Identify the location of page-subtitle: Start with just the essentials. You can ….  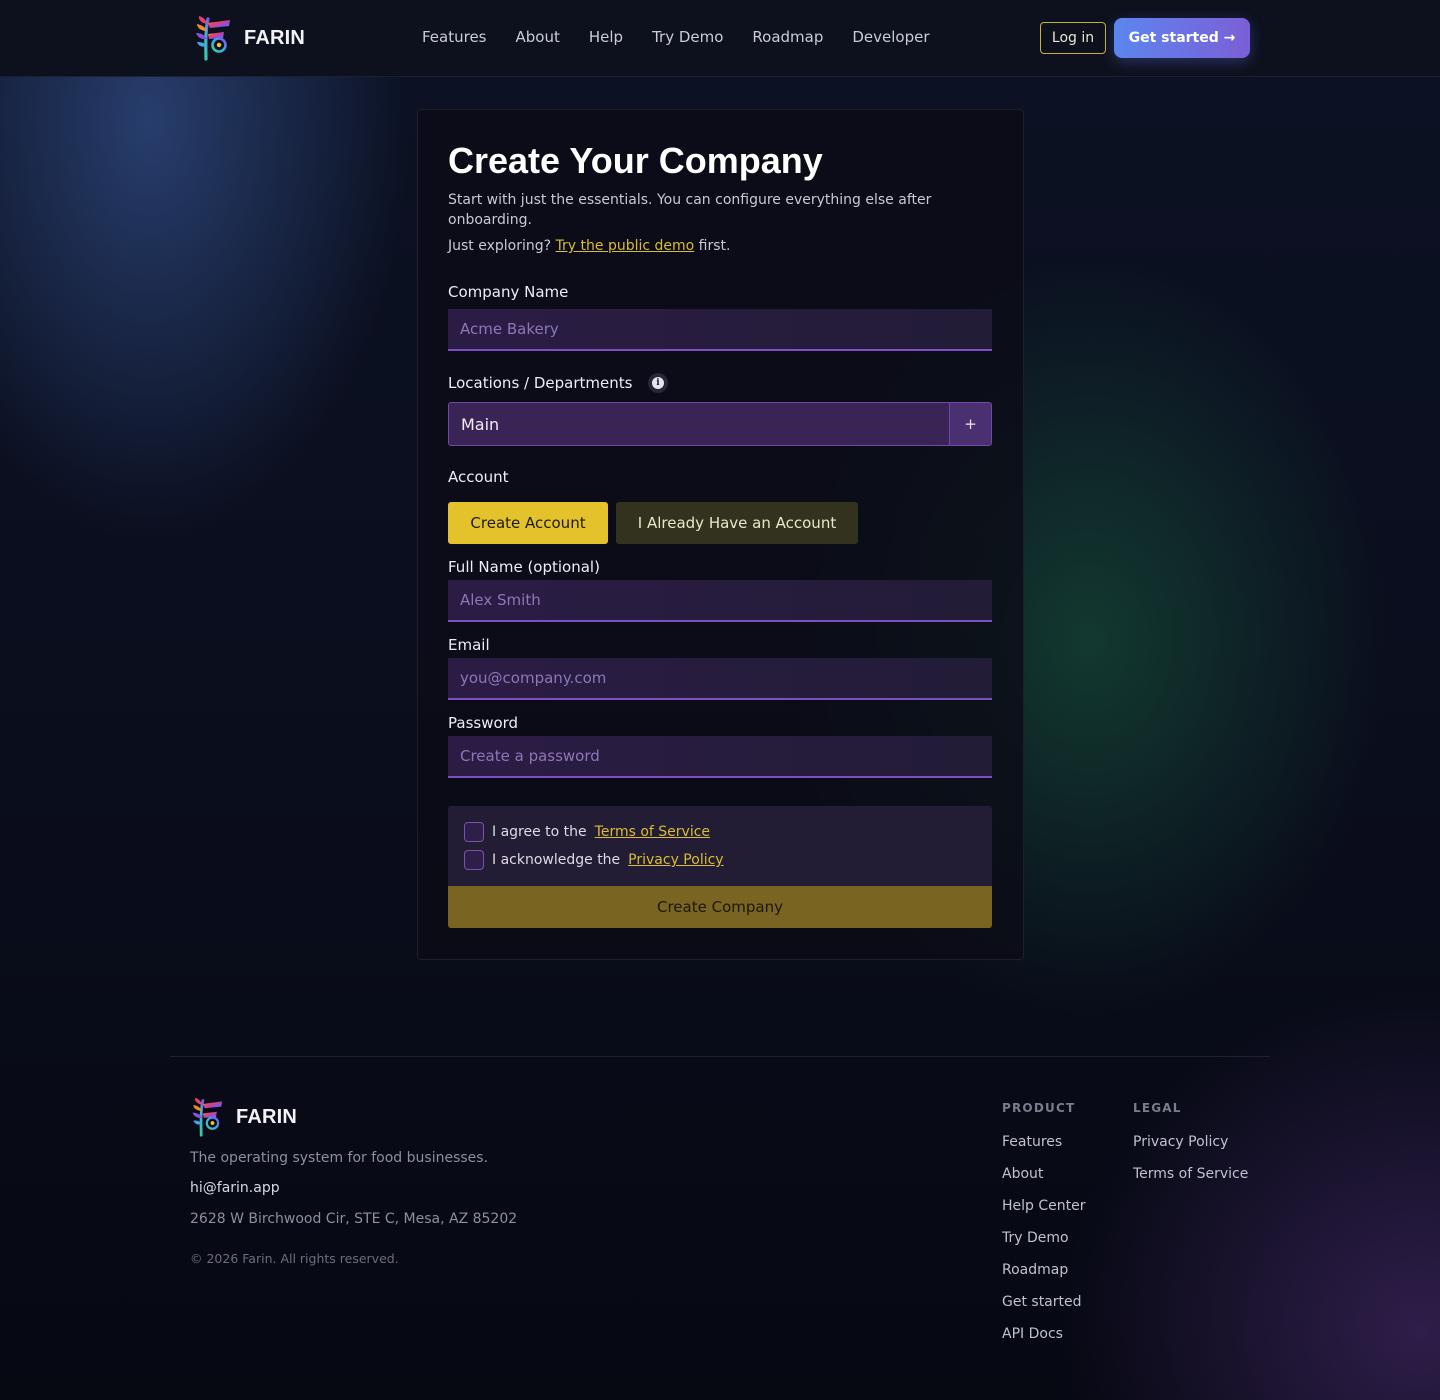
(690, 210).